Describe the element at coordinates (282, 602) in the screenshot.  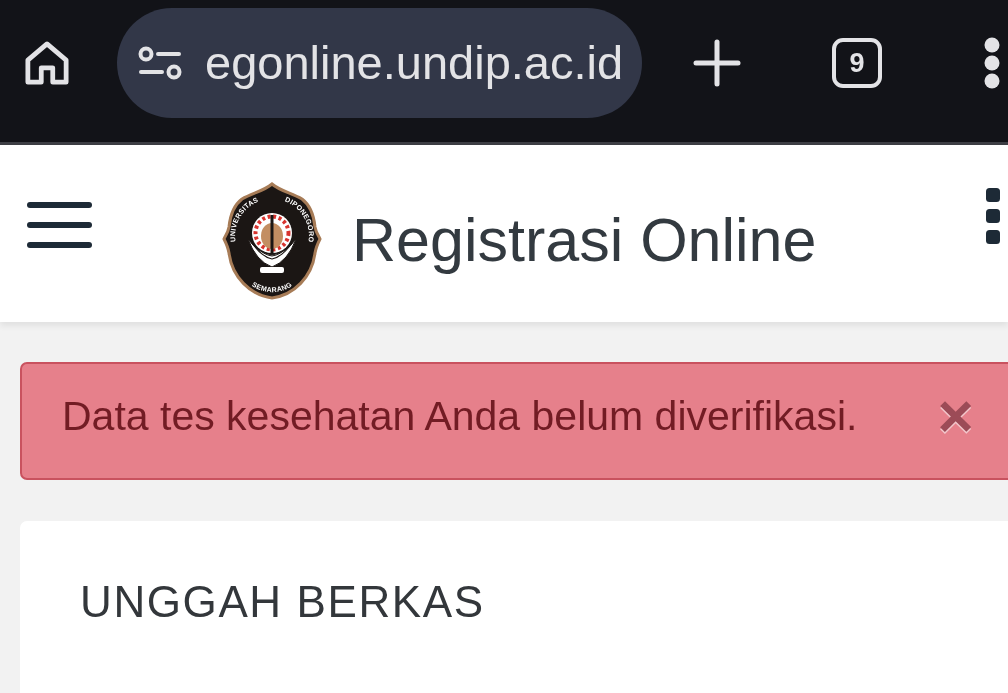
I see `card-title: UNGGAH BERKAS` at that location.